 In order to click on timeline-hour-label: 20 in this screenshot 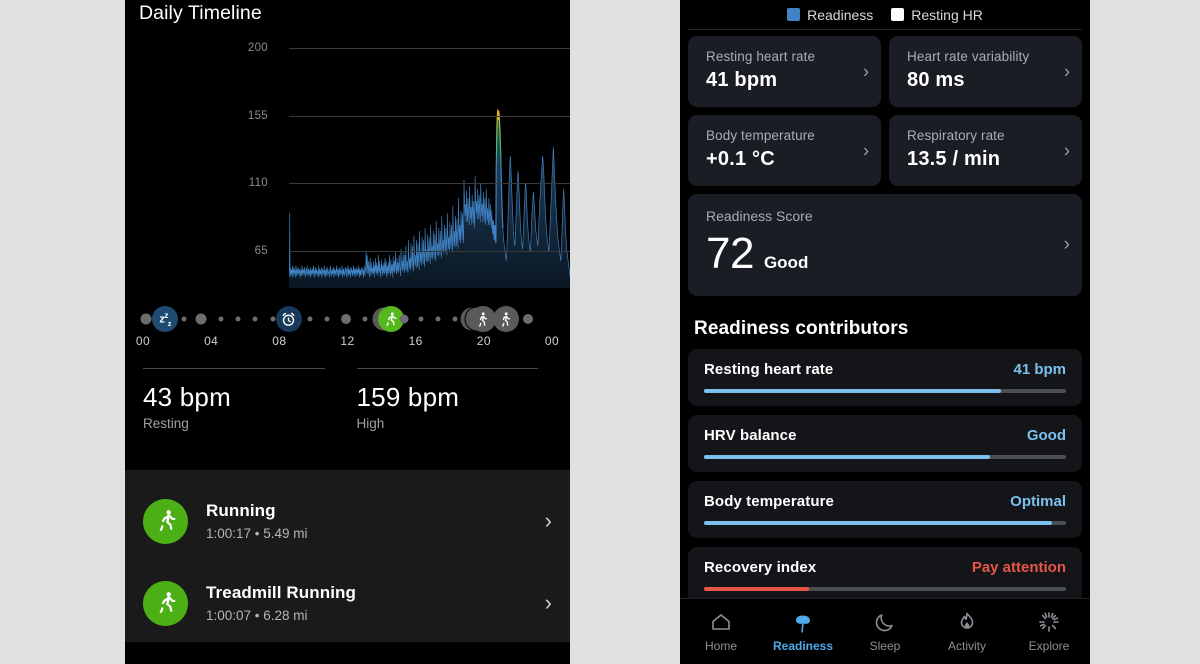, I will do `click(483, 341)`.